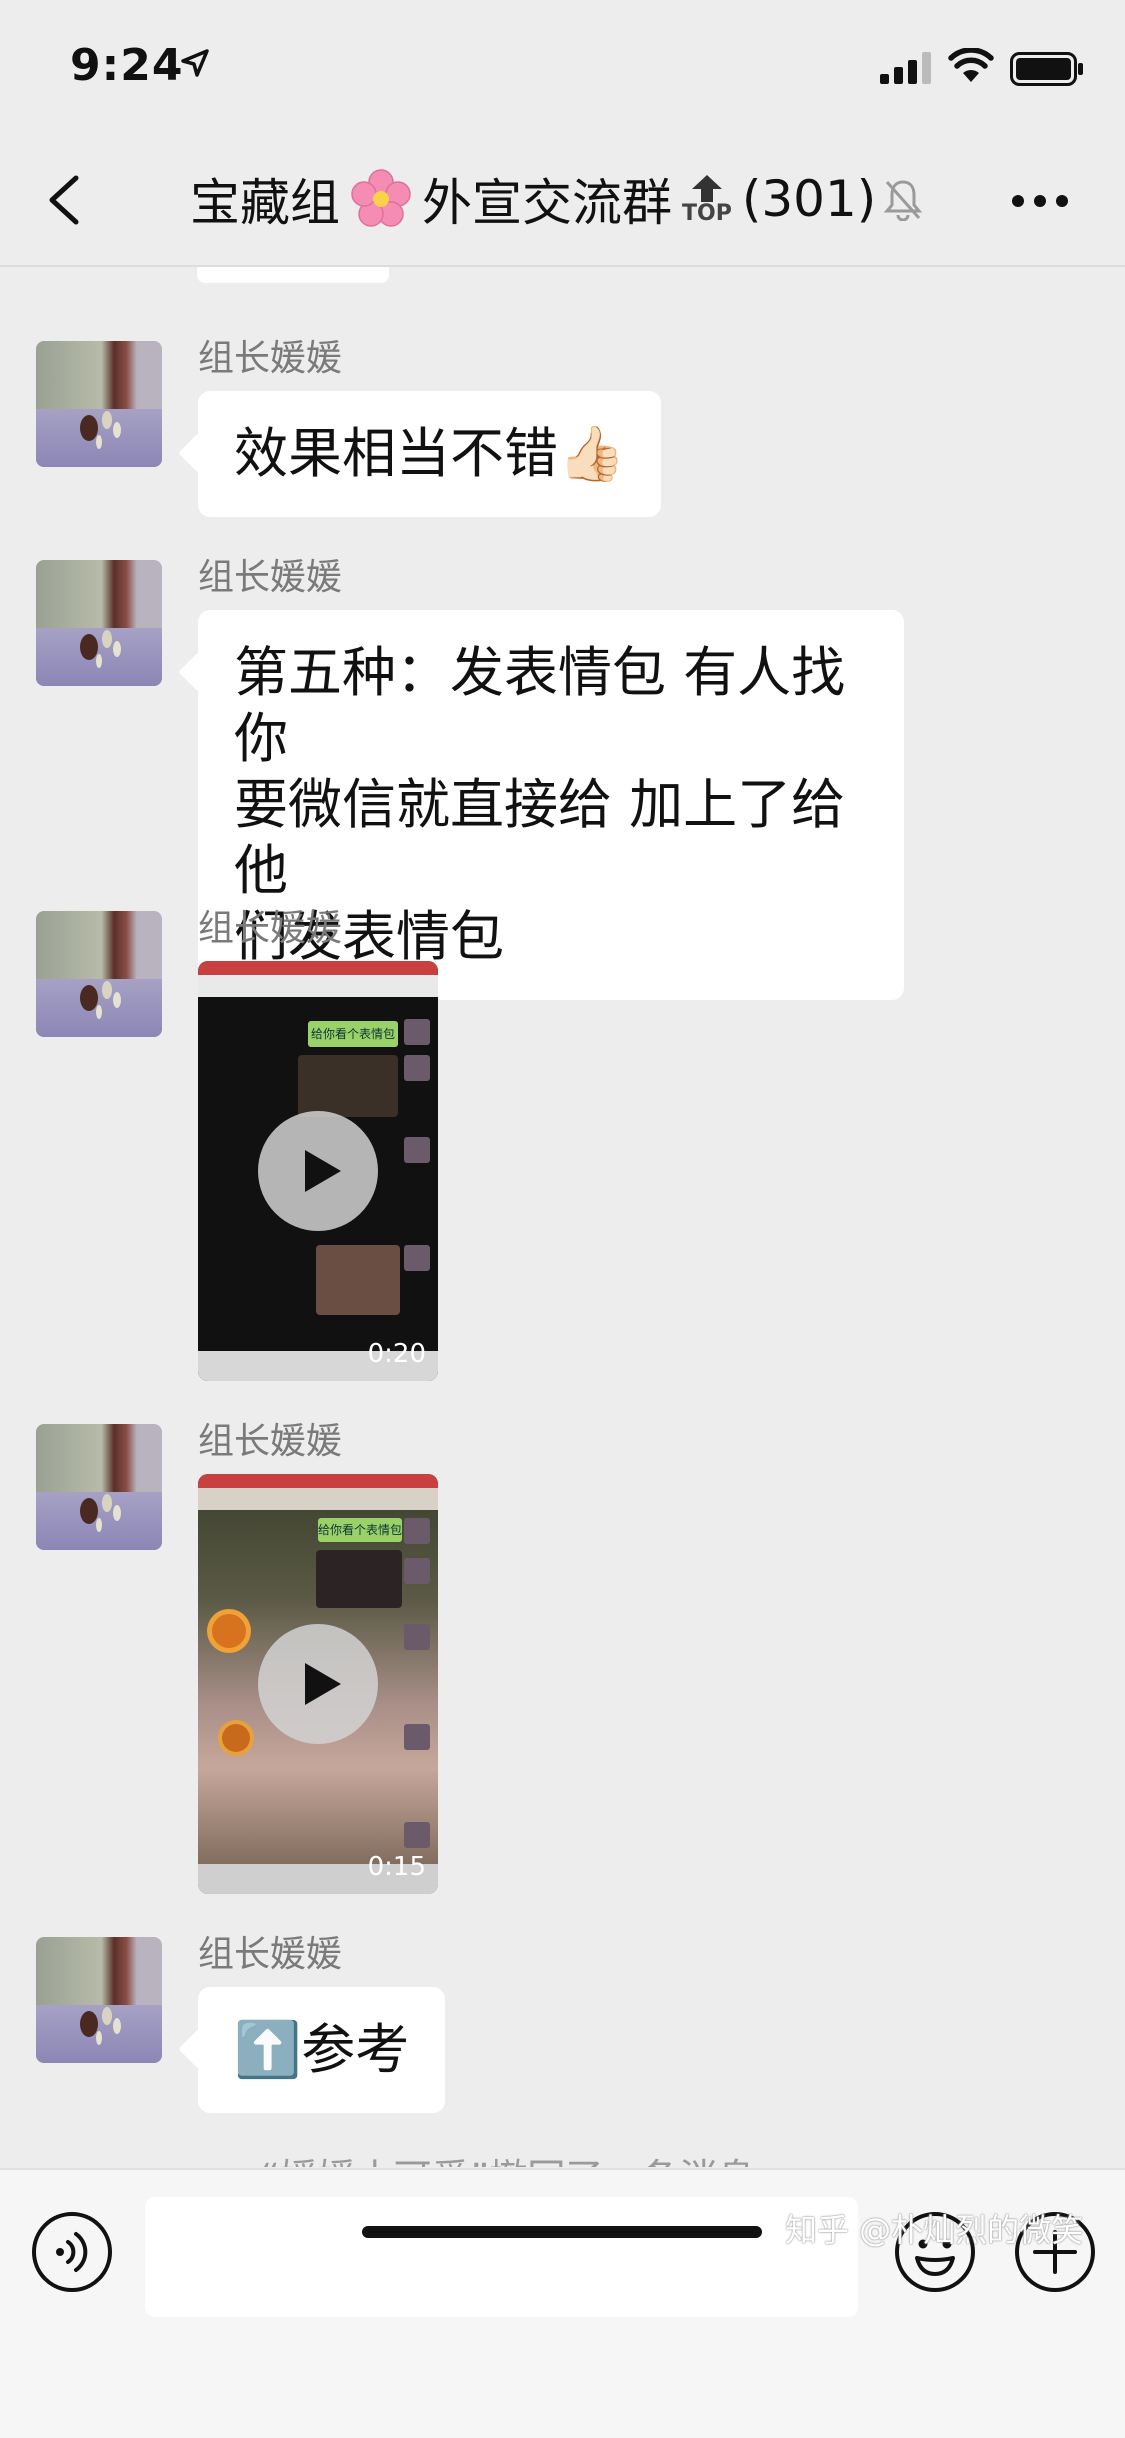 Image resolution: width=1125 pixels, height=2438 pixels. I want to click on back-arrow-icon, so click(65, 200).